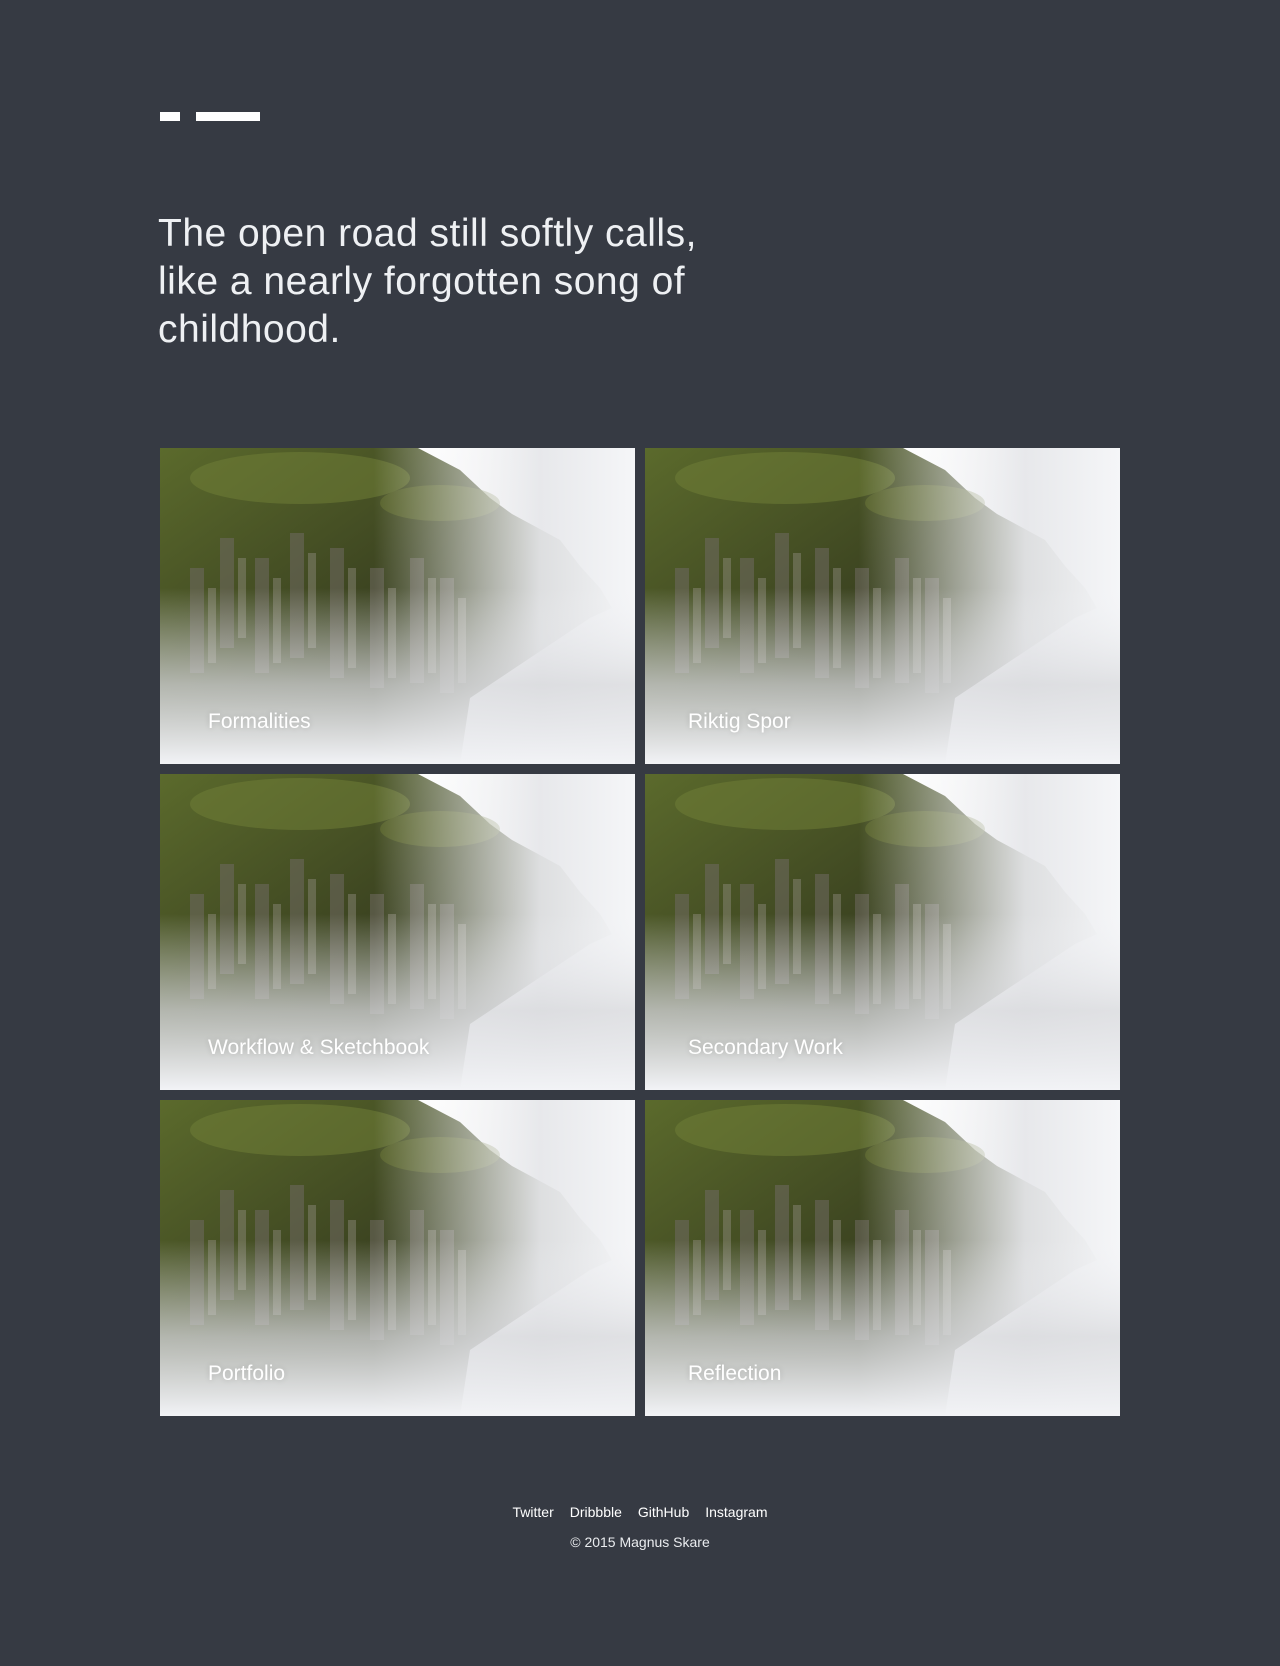 This screenshot has width=1280, height=1666. I want to click on project-card-reflection: Reflection, so click(882, 1258).